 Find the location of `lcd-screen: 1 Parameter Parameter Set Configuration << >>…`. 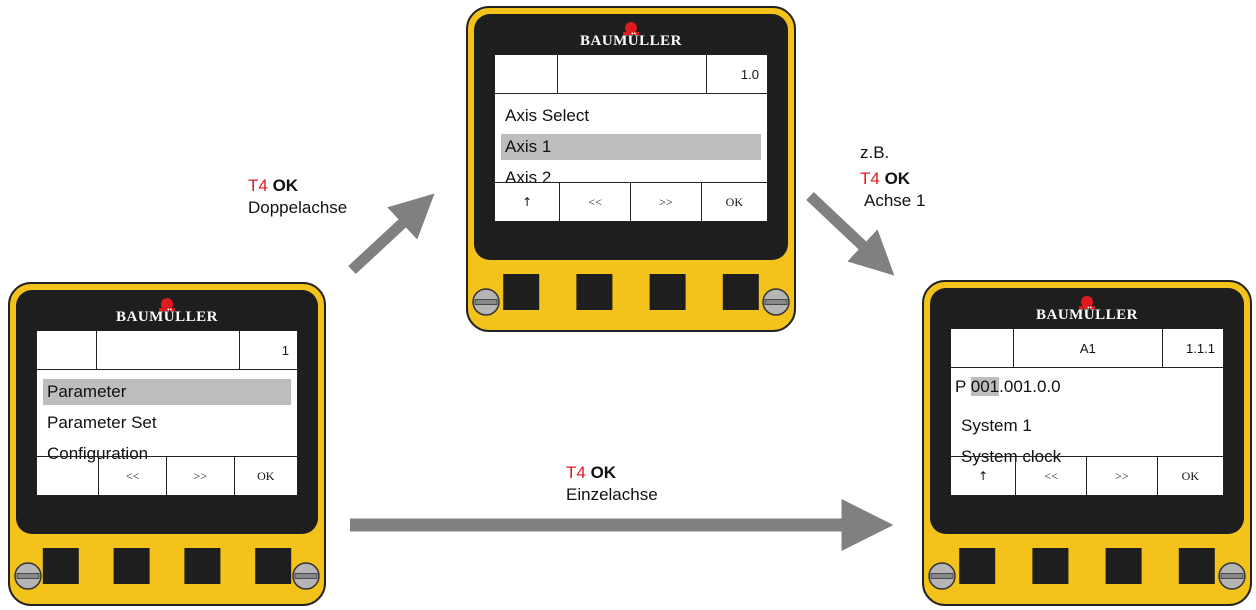

lcd-screen: 1 Parameter Parameter Set Configuration << >>… is located at coordinates (167, 413).